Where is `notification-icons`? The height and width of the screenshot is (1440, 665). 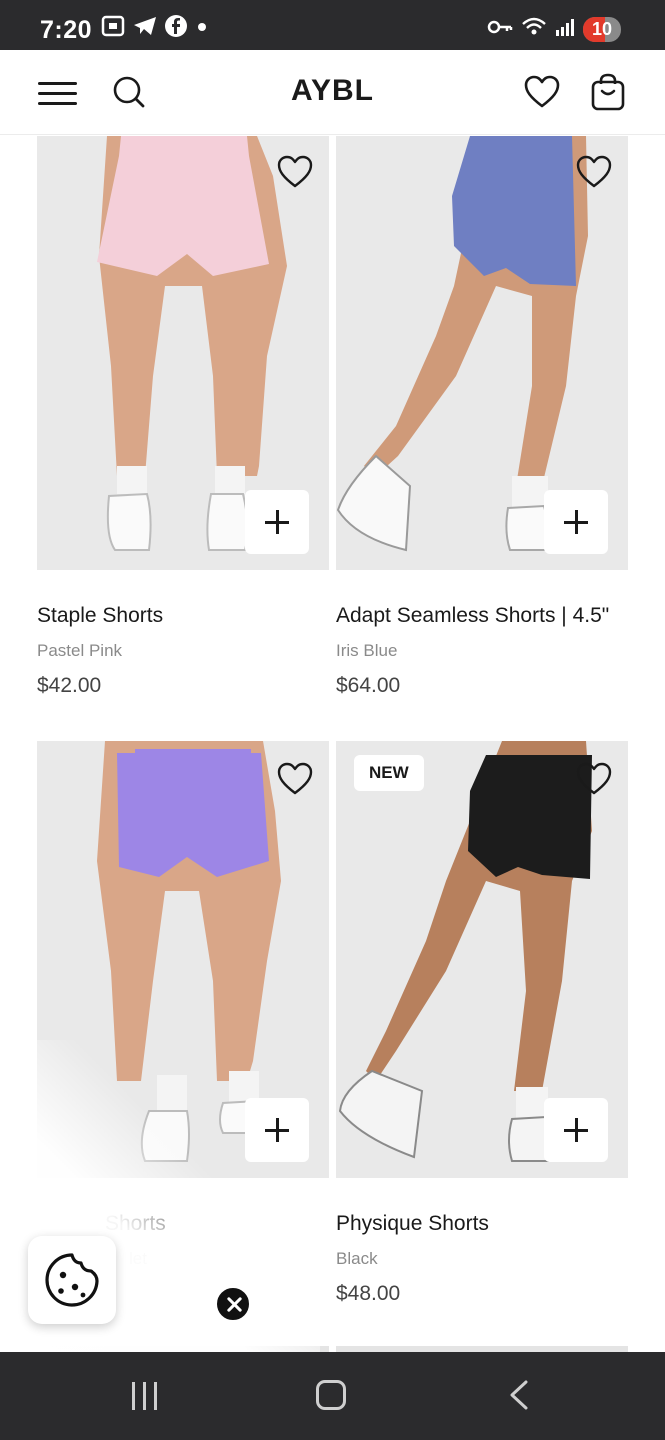 notification-icons is located at coordinates (155, 28).